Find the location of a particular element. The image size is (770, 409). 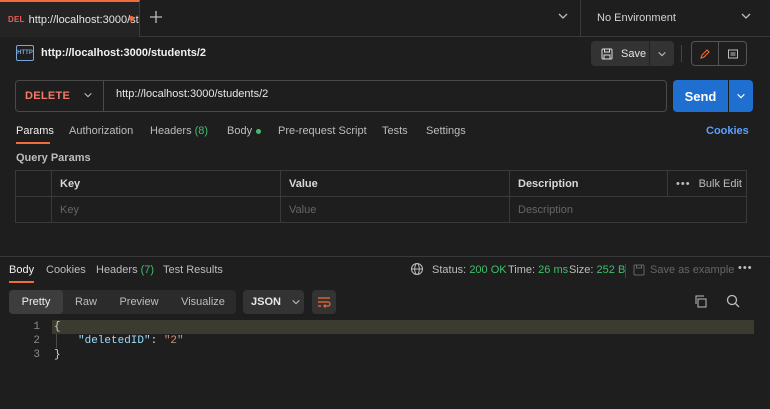

tab-title: http://localhost:3000/st is located at coordinates (83, 19).